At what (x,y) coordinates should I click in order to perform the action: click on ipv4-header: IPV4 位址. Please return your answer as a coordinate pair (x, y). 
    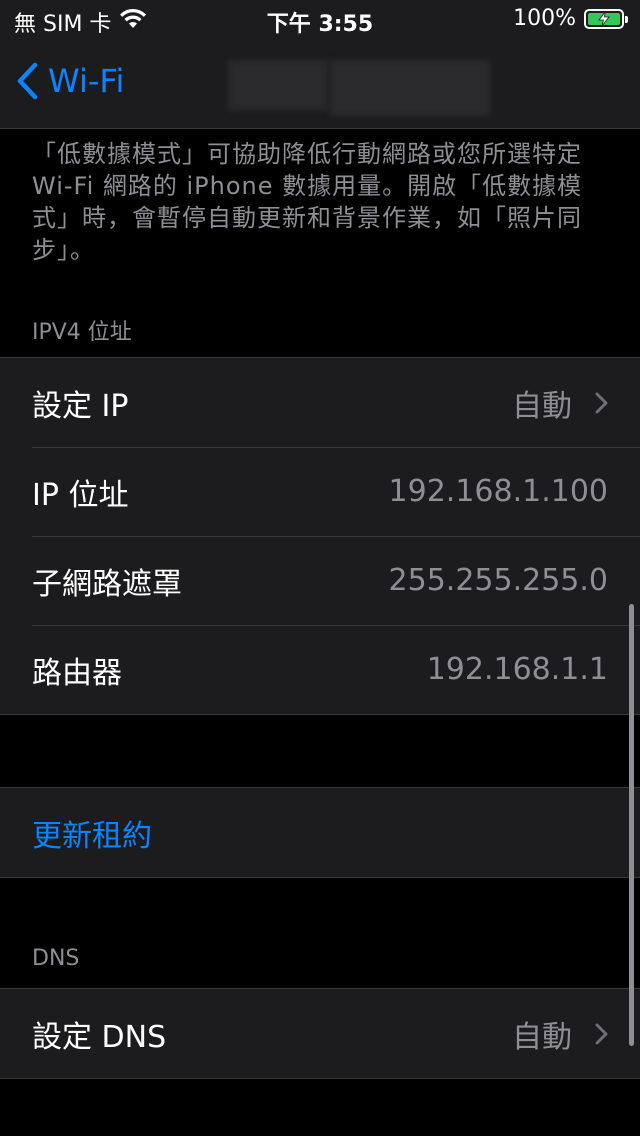
    Looking at the image, I should click on (82, 332).